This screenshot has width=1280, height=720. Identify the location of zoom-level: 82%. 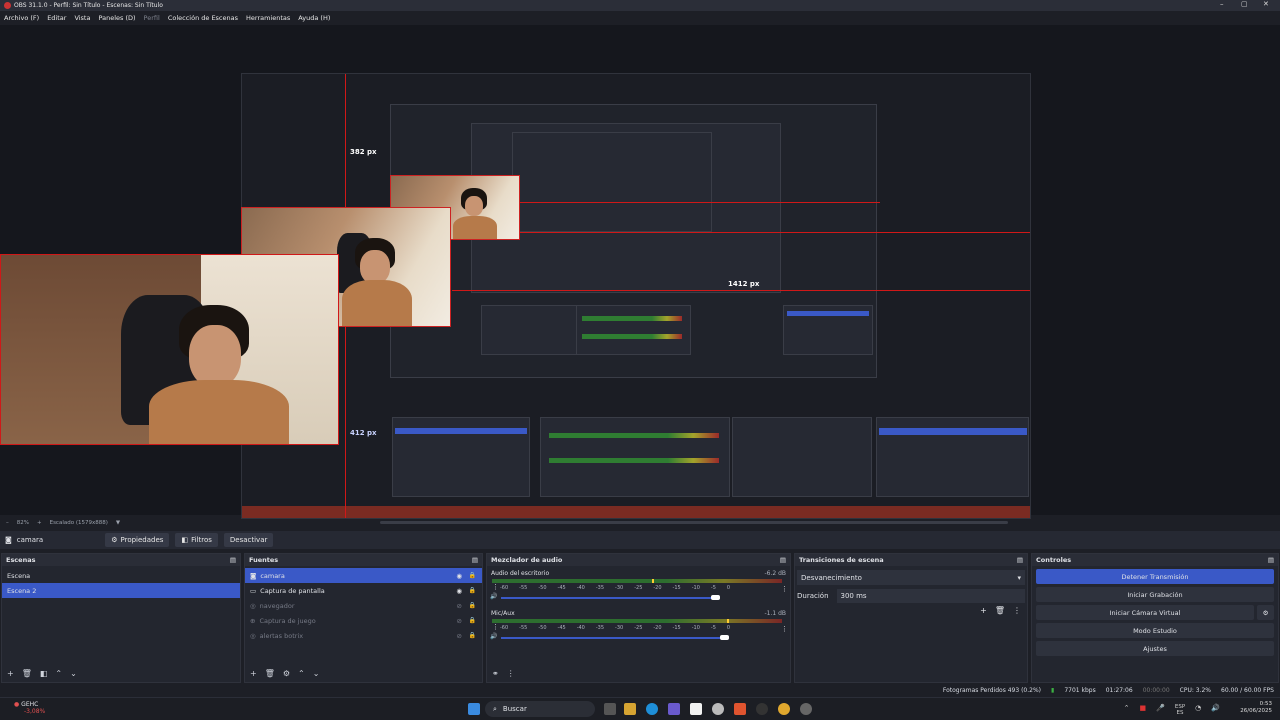
(22, 523).